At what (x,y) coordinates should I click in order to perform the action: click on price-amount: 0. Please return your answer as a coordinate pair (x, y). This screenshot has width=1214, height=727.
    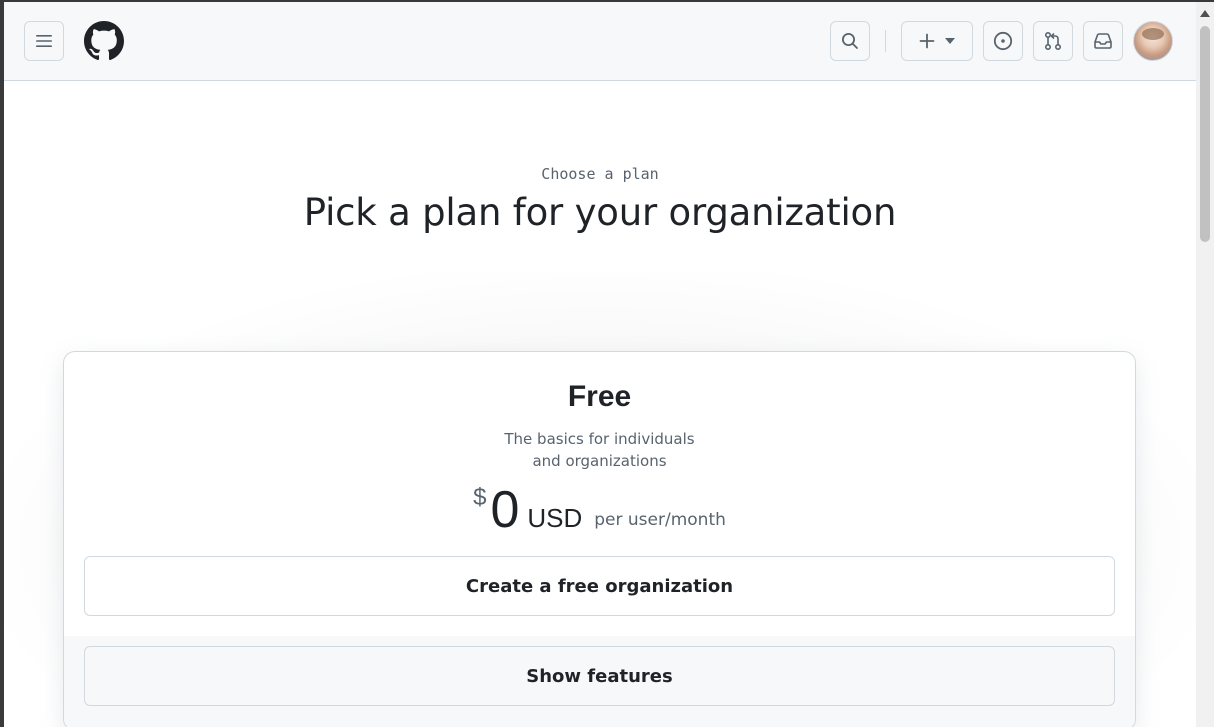
    Looking at the image, I should click on (505, 510).